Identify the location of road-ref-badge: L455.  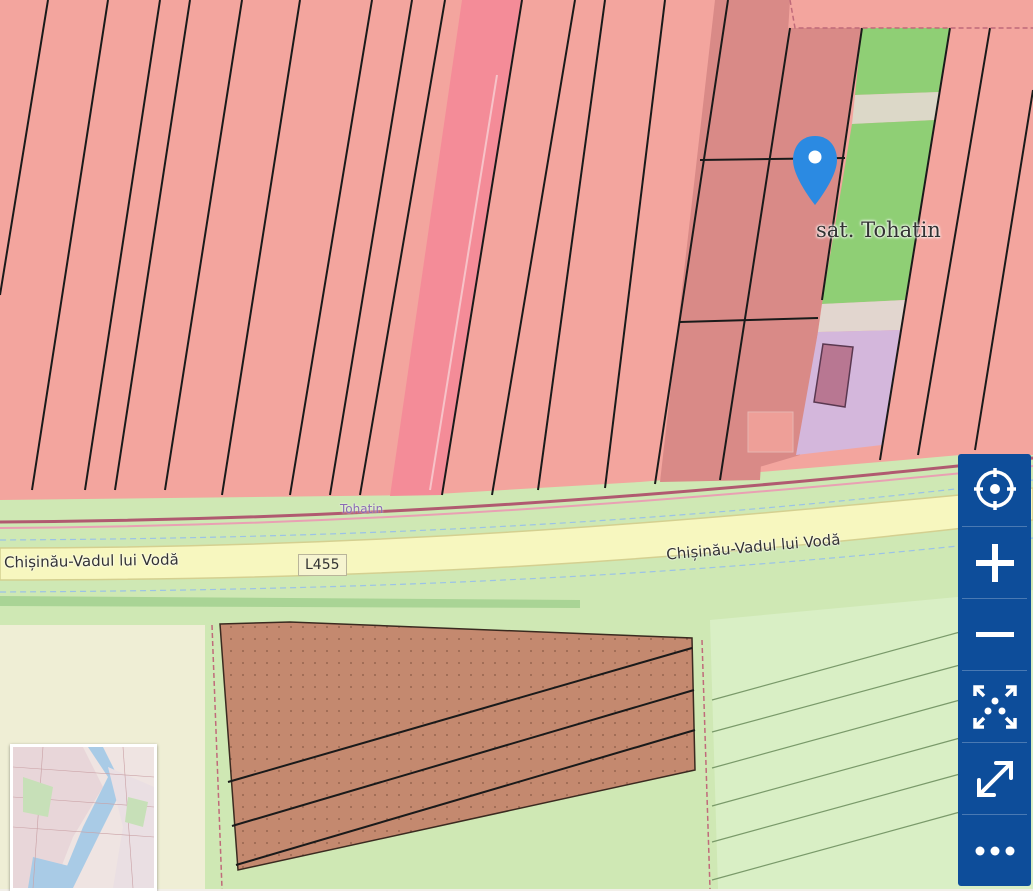
(322, 565).